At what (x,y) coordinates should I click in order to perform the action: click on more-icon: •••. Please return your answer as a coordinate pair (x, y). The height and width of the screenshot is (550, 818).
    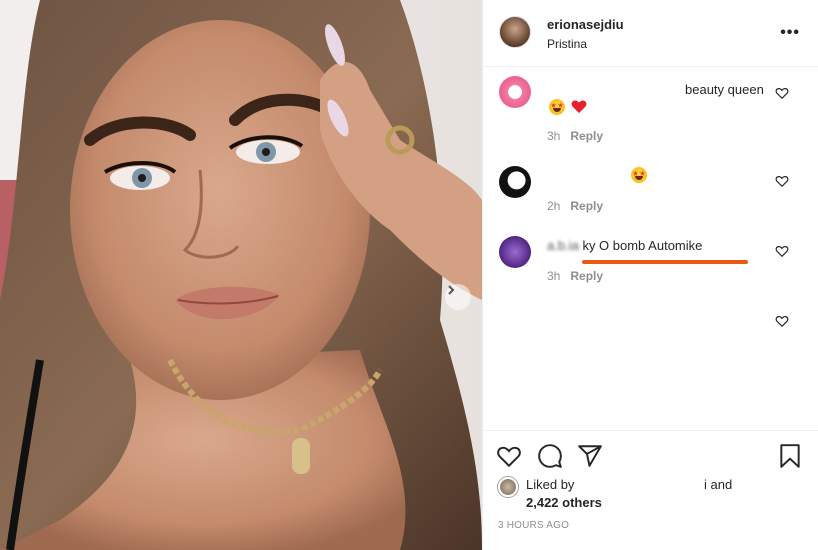
    Looking at the image, I should click on (790, 33).